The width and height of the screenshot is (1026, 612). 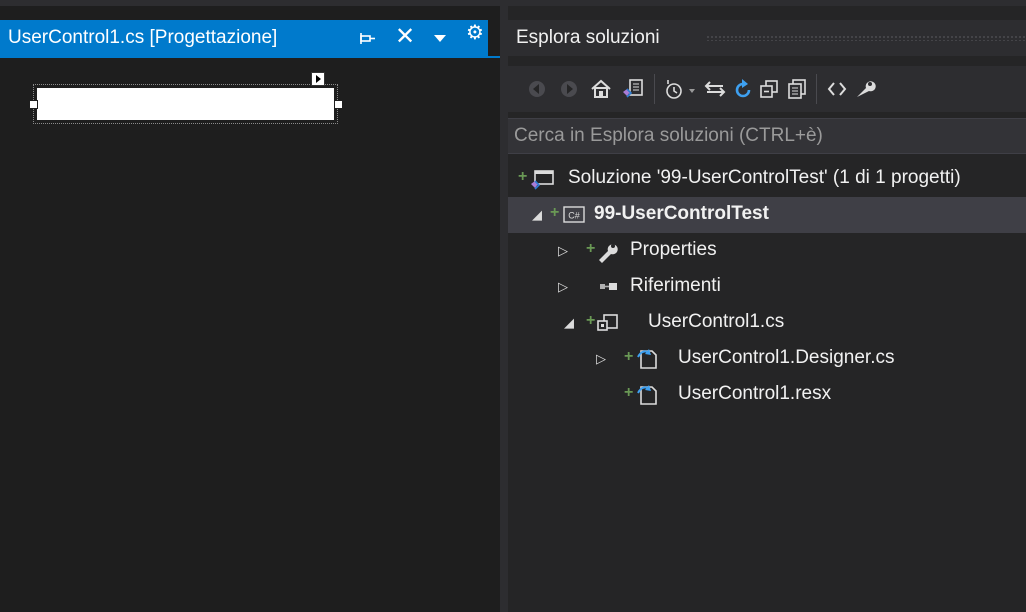 What do you see at coordinates (681, 213) in the screenshot?
I see `tree-item-label: 99-UserControlTest` at bounding box center [681, 213].